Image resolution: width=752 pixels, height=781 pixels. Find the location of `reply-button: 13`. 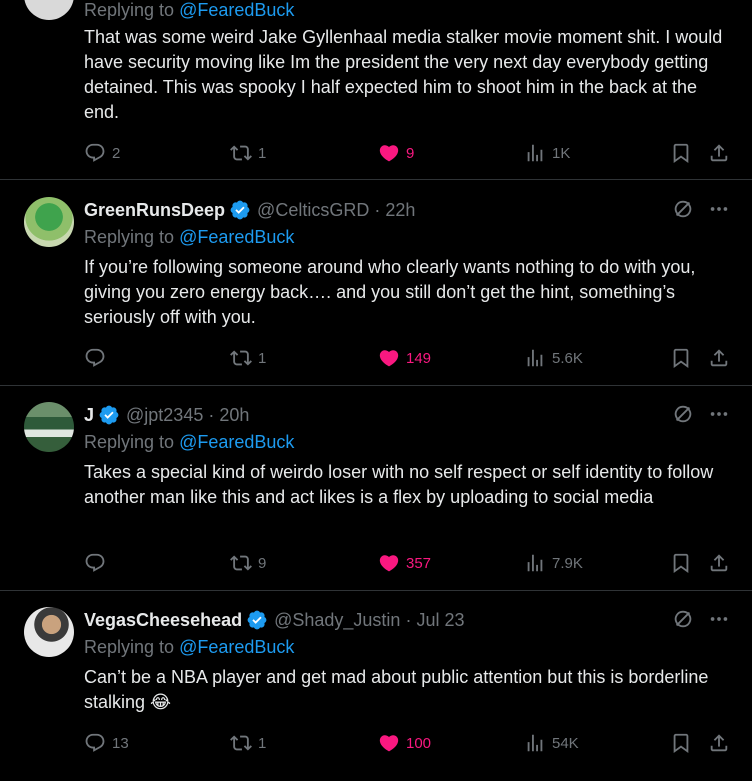

reply-button: 13 is located at coordinates (106, 743).